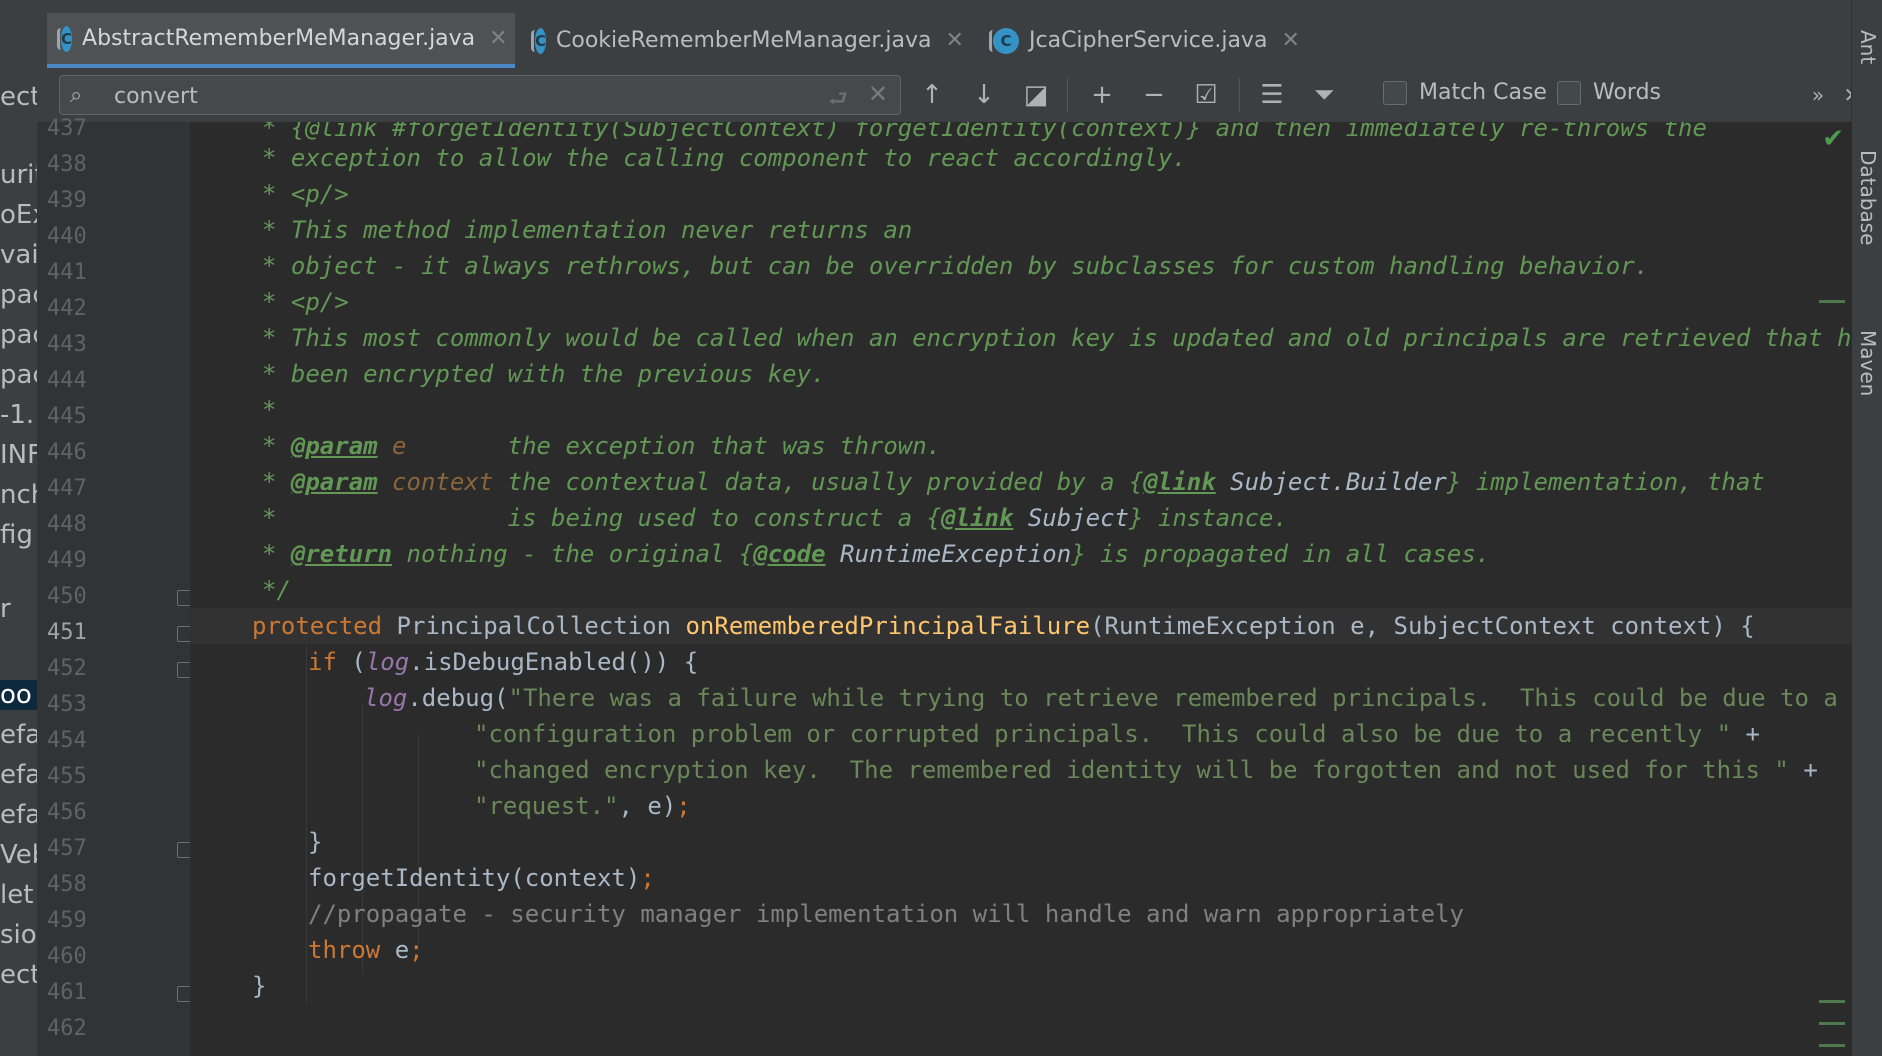  What do you see at coordinates (1818, 95) in the screenshot?
I see `more-options-icon: »` at bounding box center [1818, 95].